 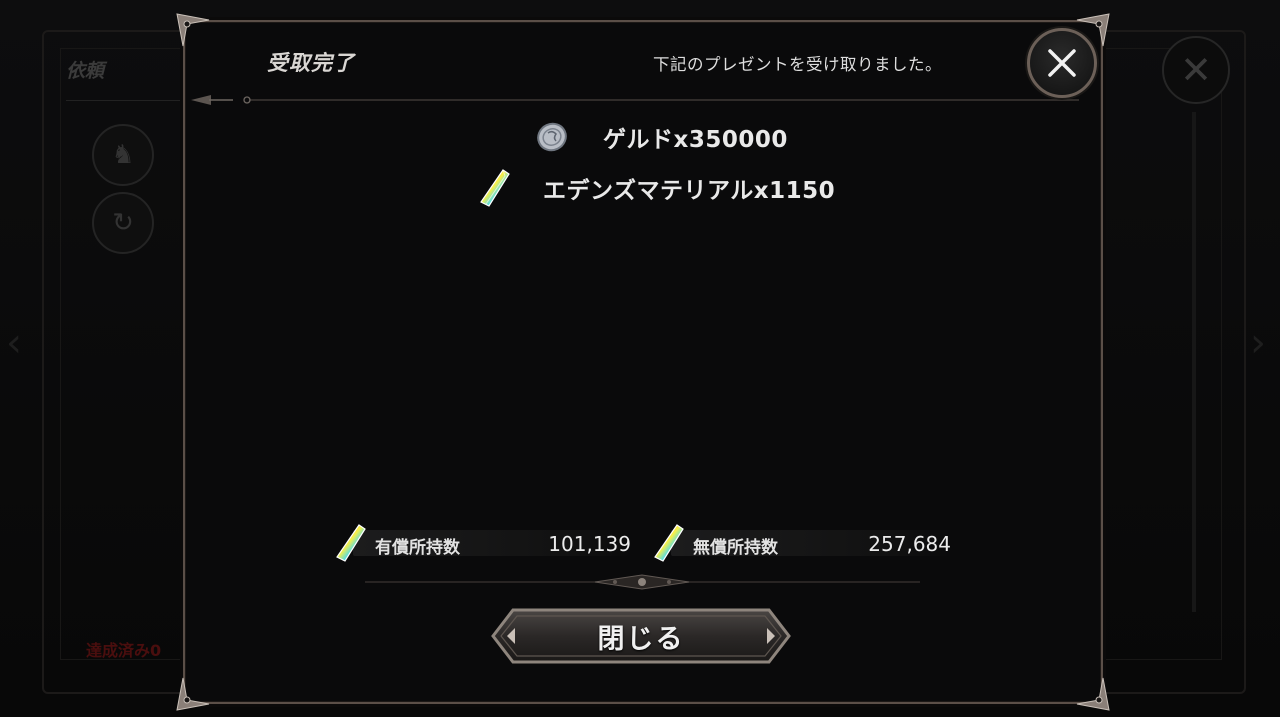 What do you see at coordinates (735, 548) in the screenshot?
I see `free-crystal-label: 無償所持数` at bounding box center [735, 548].